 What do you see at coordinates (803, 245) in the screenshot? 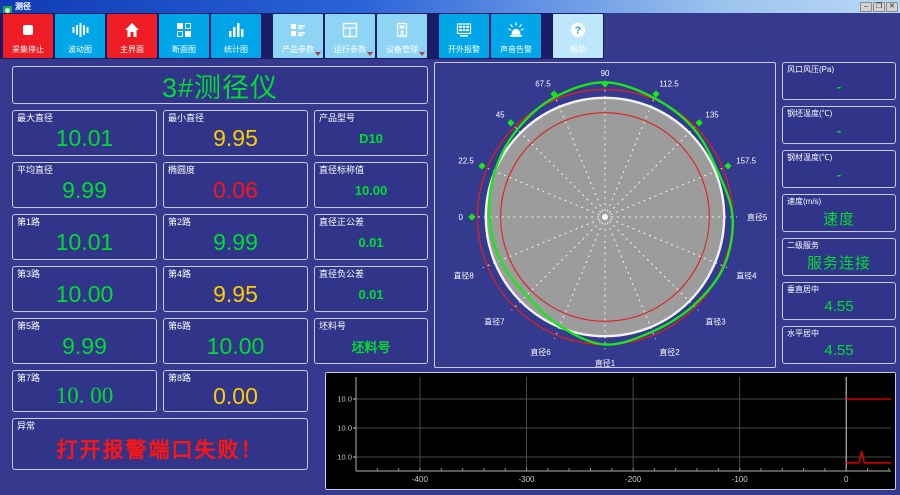
I see `status-label: 二级服务` at bounding box center [803, 245].